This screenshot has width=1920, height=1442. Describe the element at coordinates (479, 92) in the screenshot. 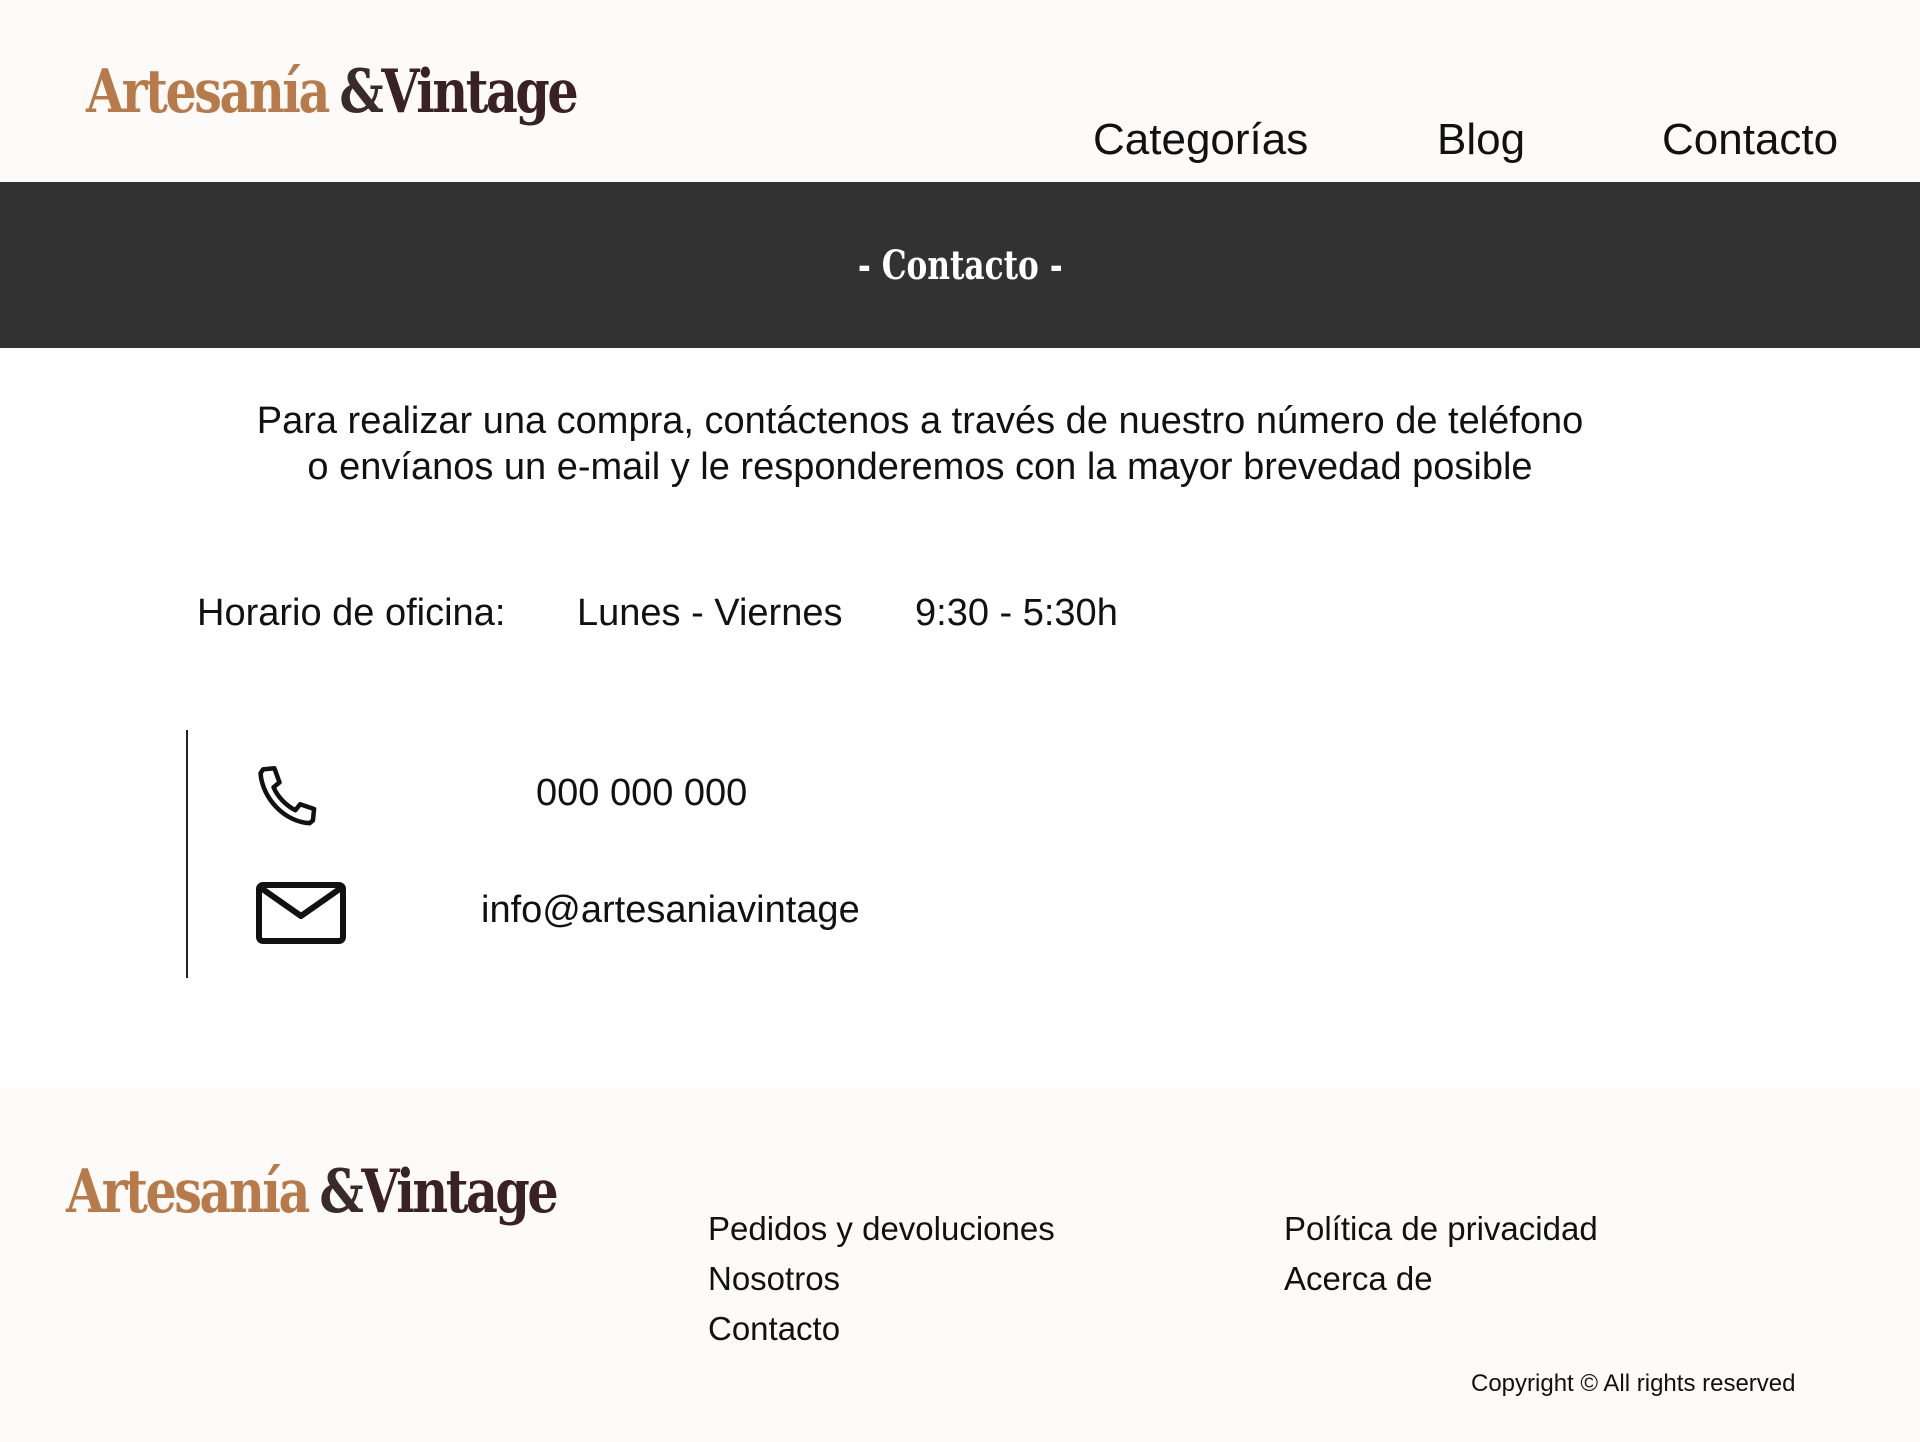

I see `logo-word-vintage: Vintage` at that location.